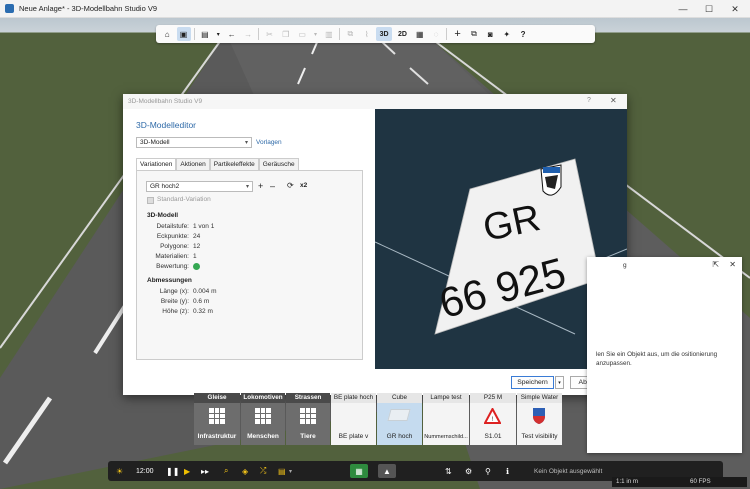  I want to click on catalog-item-head: BE plate hoch, so click(353, 398).